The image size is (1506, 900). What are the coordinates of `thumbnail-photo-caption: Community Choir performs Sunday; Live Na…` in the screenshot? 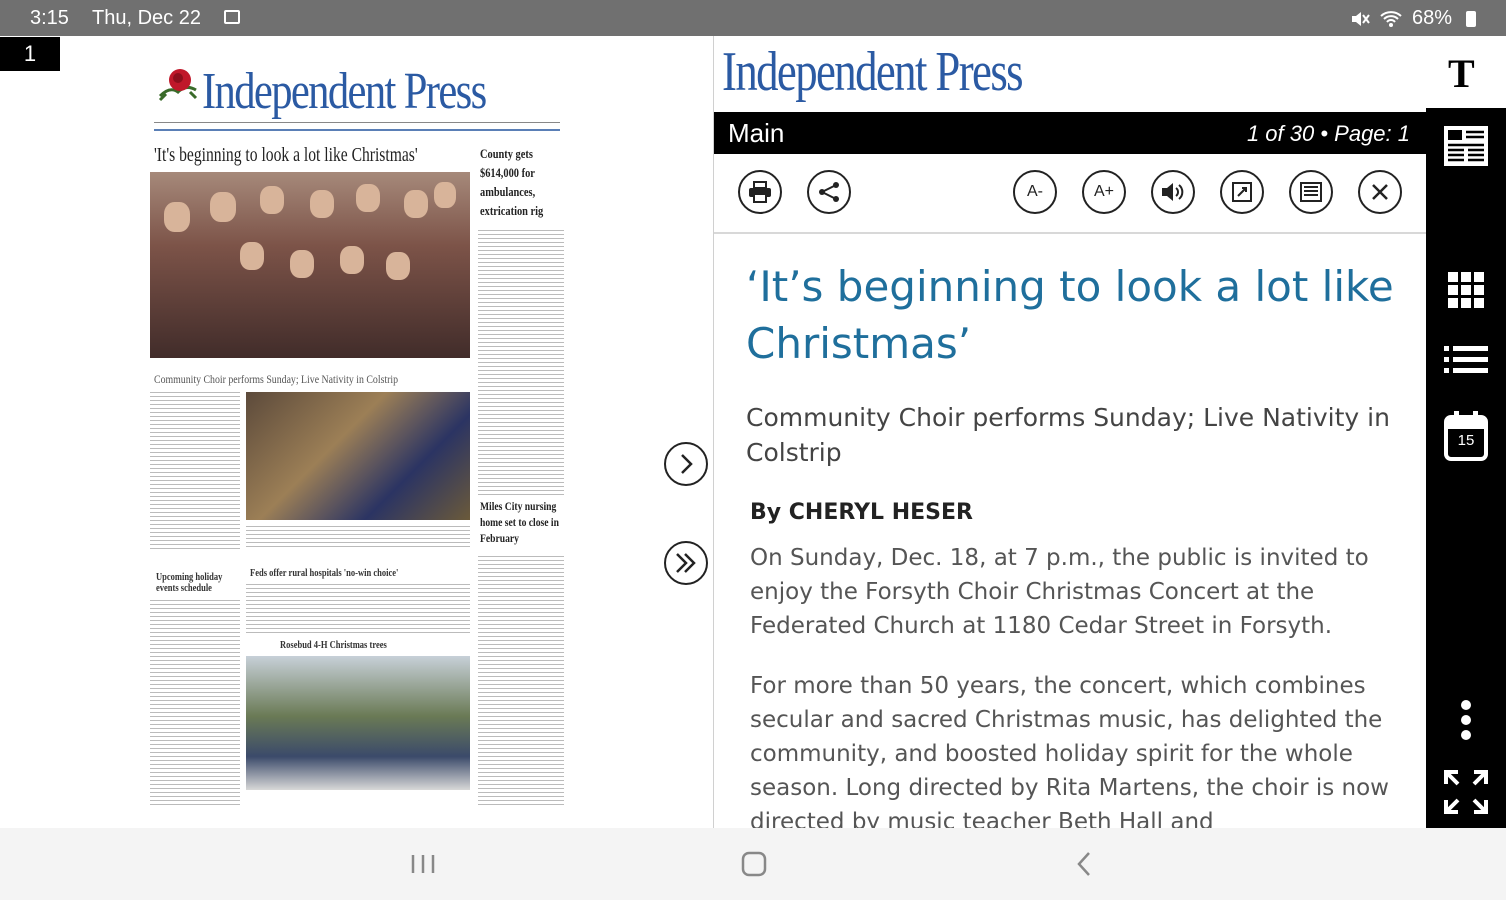 It's located at (276, 379).